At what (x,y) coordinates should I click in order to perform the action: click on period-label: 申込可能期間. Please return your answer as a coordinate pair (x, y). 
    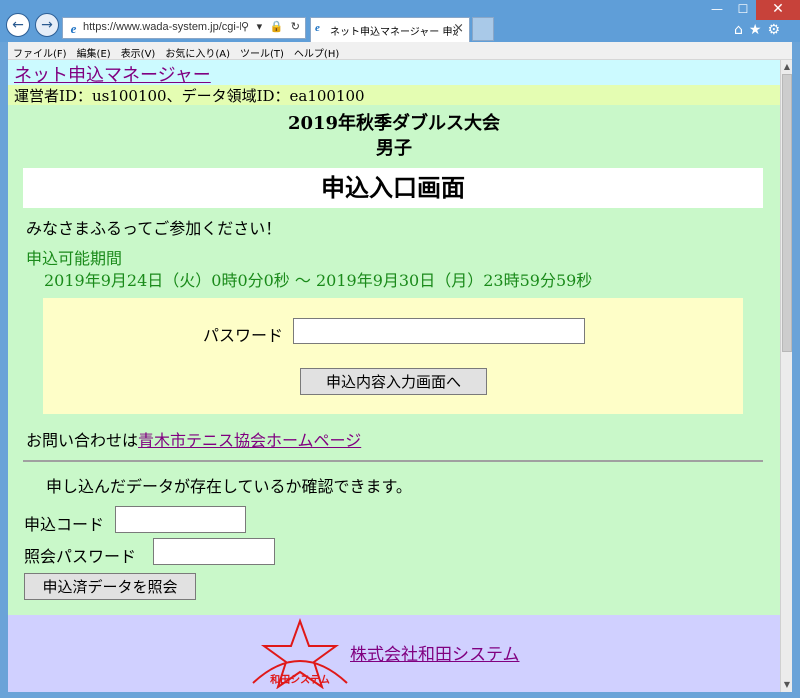
    Looking at the image, I should click on (74, 258).